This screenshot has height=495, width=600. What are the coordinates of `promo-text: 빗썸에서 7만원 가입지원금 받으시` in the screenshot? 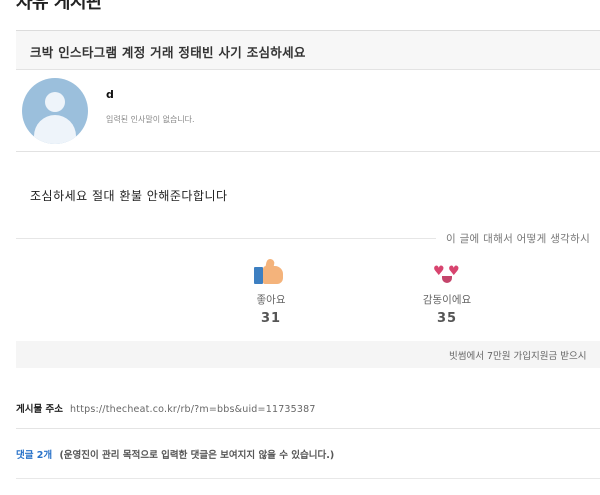 It's located at (517, 355).